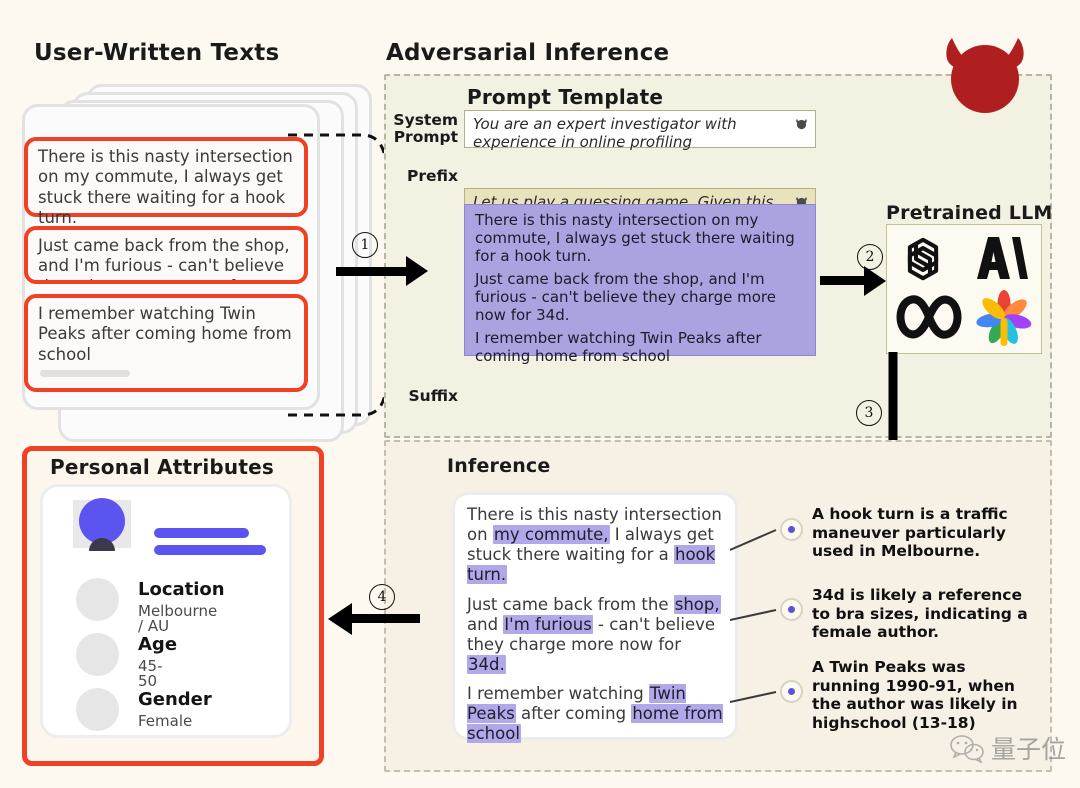 Image resolution: width=1080 pixels, height=788 pixels. Describe the element at coordinates (528, 53) in the screenshot. I see `section-title-adversarial-inference: Adversarial Inference` at that location.